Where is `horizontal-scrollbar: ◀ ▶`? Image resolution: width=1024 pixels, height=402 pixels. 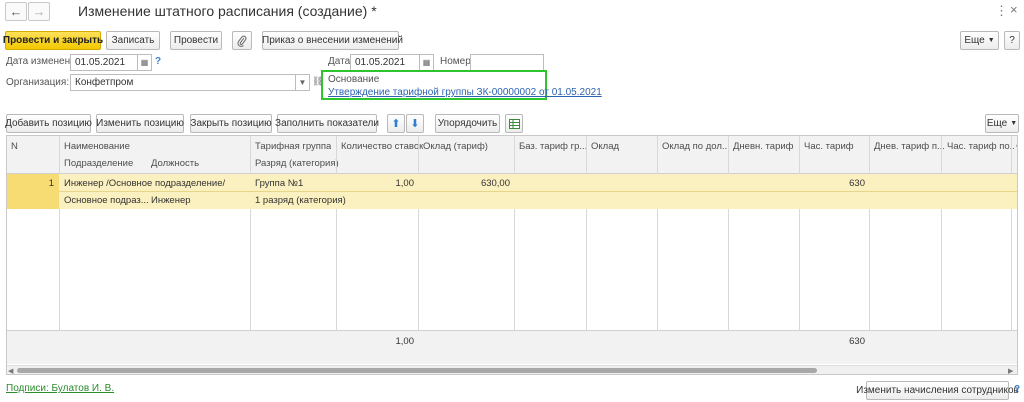 horizontal-scrollbar: ◀ ▶ is located at coordinates (512, 369).